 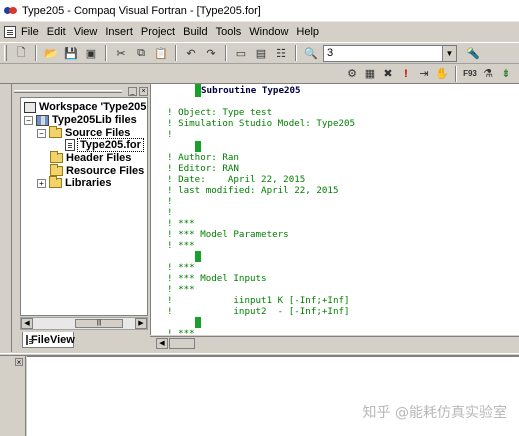 What do you see at coordinates (99, 323) in the screenshot?
I see `scroll-thumb: |||` at bounding box center [99, 323].